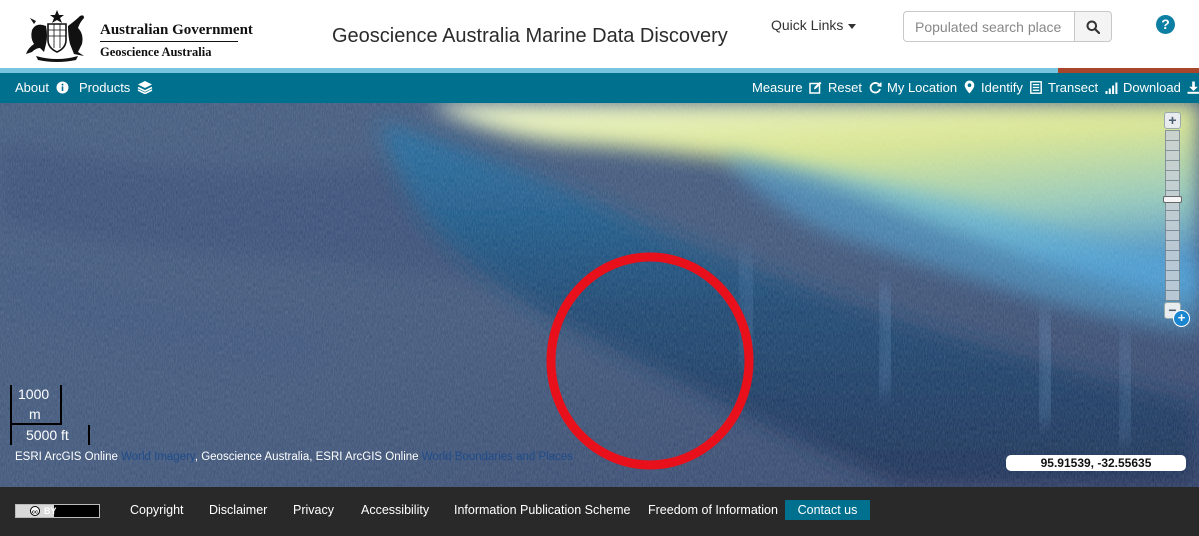 The image size is (1199, 536). Describe the element at coordinates (1172, 199) in the screenshot. I see `zoom-handle` at that location.